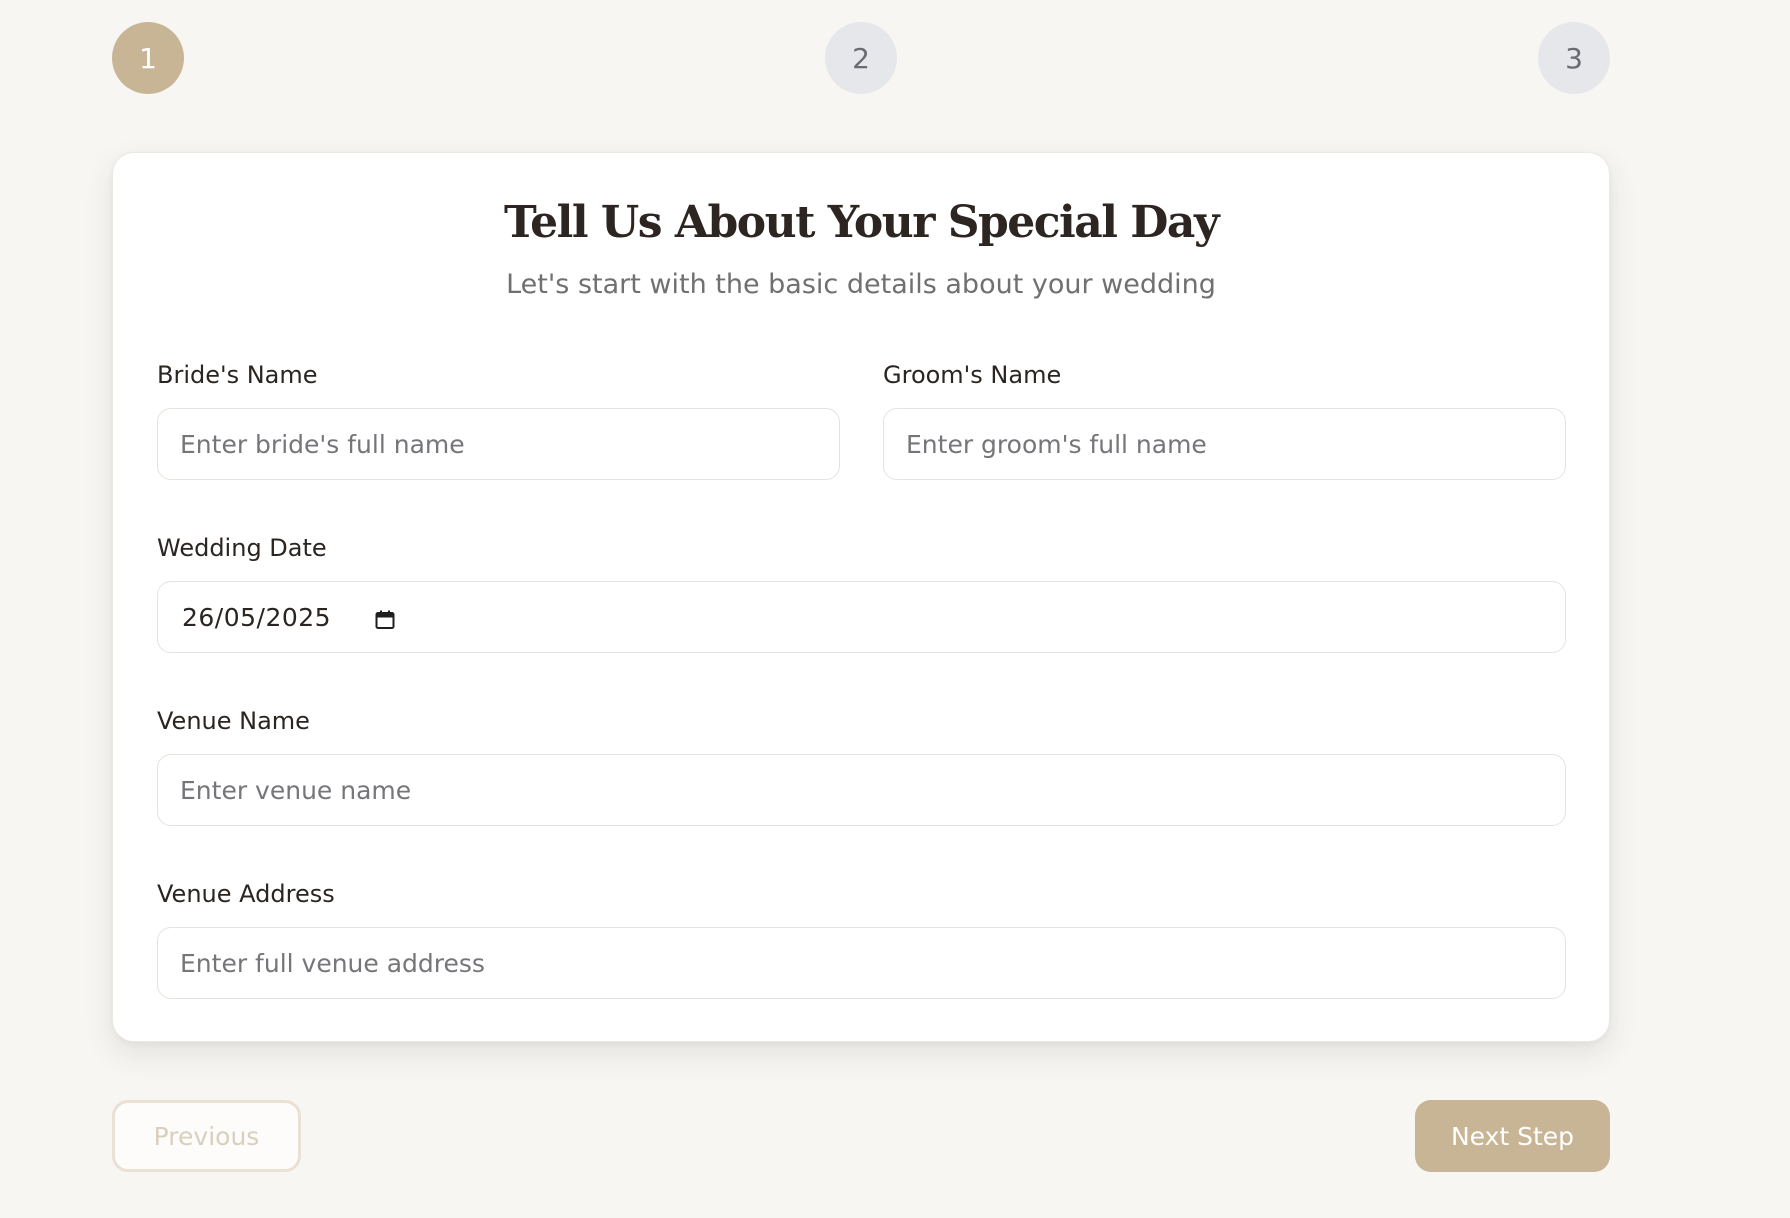 Image resolution: width=1790 pixels, height=1218 pixels. Describe the element at coordinates (1512, 1136) in the screenshot. I see `next-step-button: Next Step` at that location.